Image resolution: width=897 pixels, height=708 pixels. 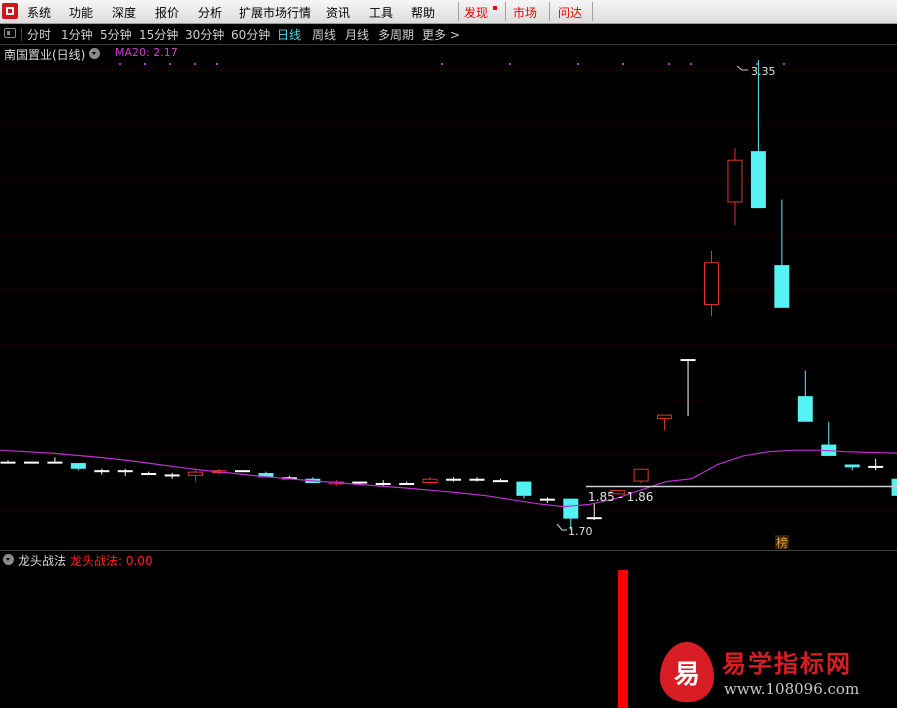 What do you see at coordinates (686, 675) in the screenshot?
I see `watermark-logo-char: 易` at bounding box center [686, 675].